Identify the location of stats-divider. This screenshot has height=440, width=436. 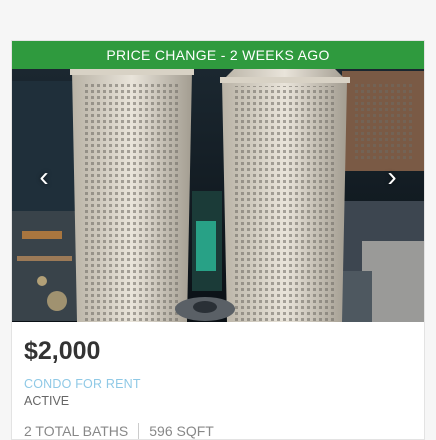
(139, 431).